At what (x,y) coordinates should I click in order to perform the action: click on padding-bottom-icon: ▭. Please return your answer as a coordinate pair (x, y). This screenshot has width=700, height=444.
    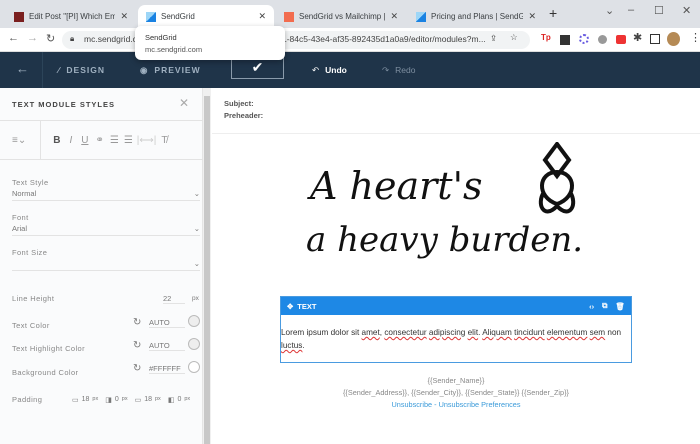
    Looking at the image, I should click on (138, 400).